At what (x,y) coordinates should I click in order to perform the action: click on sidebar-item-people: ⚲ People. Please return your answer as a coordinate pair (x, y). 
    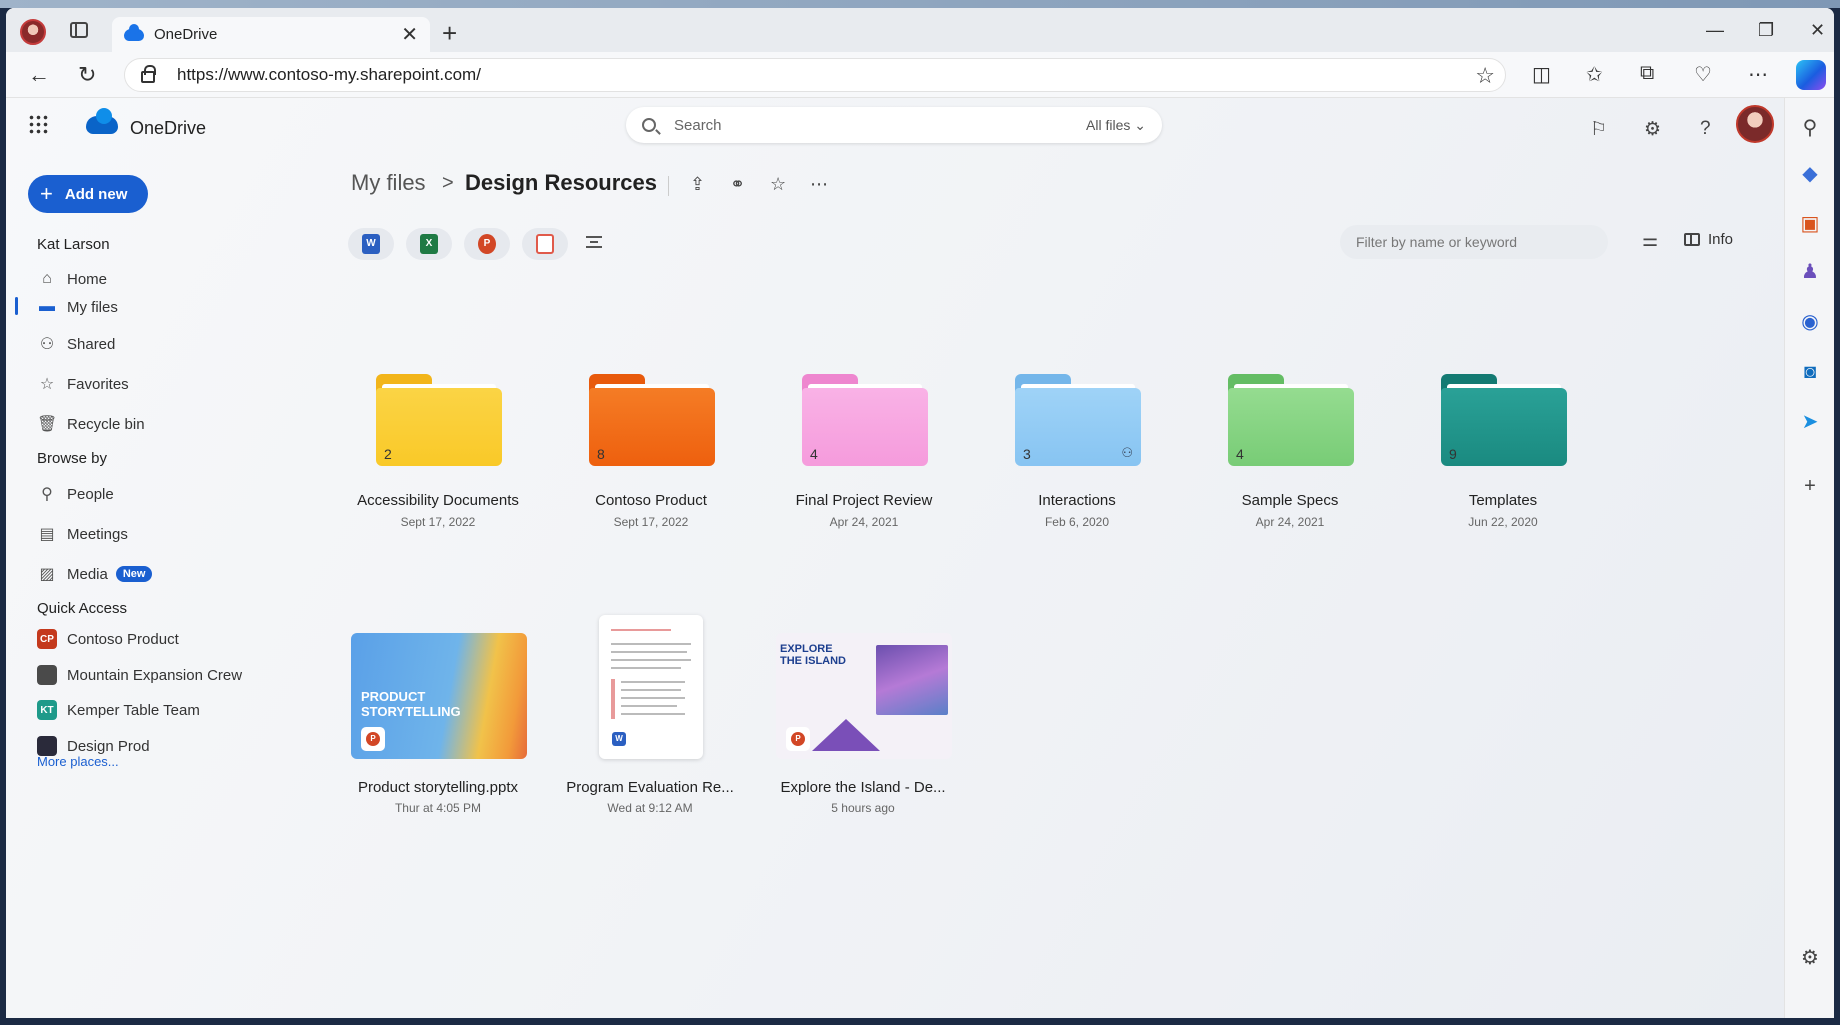
    Looking at the image, I should click on (75, 494).